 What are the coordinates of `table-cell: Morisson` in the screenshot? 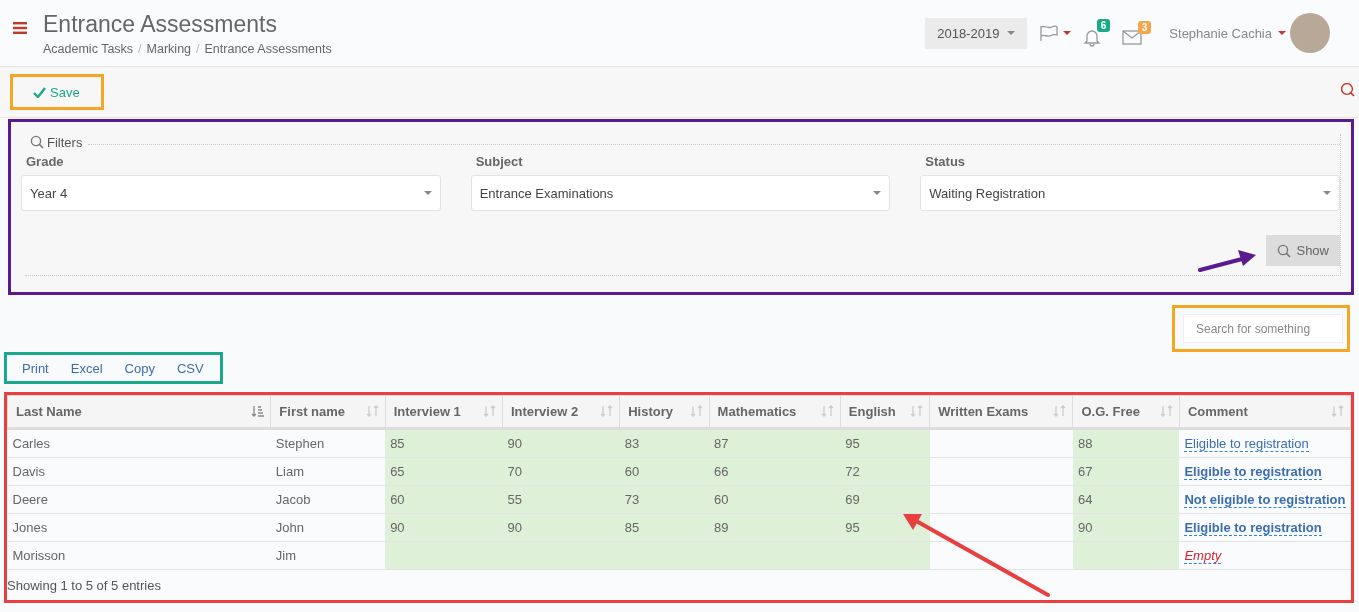 It's located at (139, 555).